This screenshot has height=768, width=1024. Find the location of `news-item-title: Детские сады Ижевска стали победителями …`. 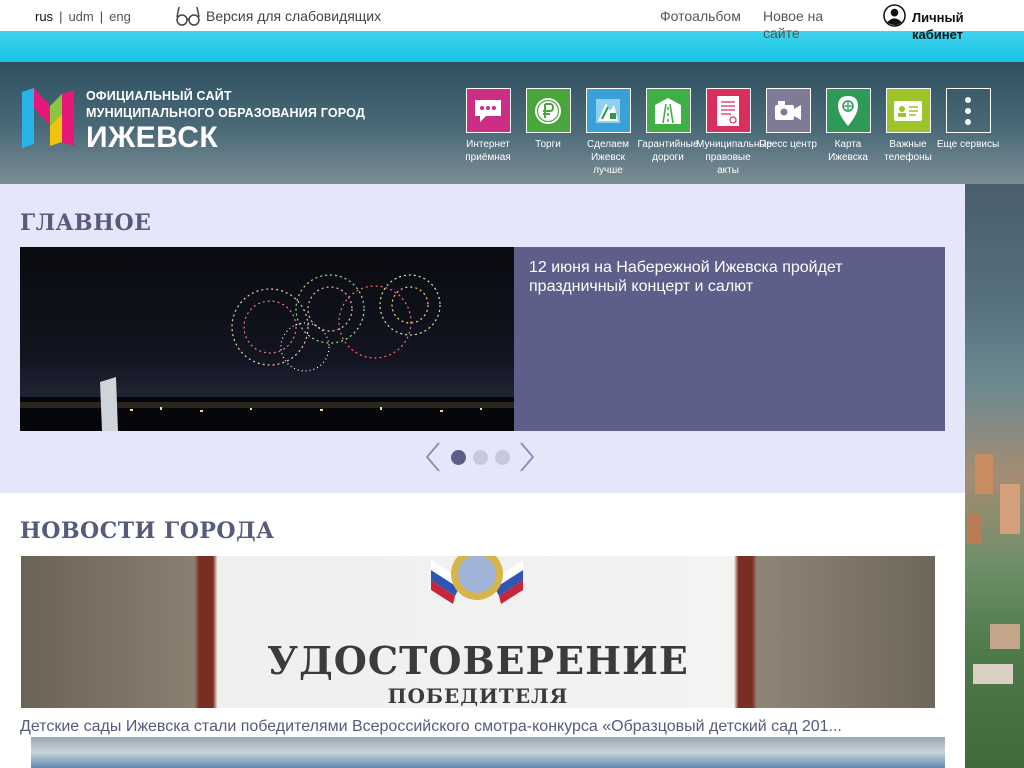

news-item-title: Детские сады Ижевска стали победителями … is located at coordinates (431, 727).